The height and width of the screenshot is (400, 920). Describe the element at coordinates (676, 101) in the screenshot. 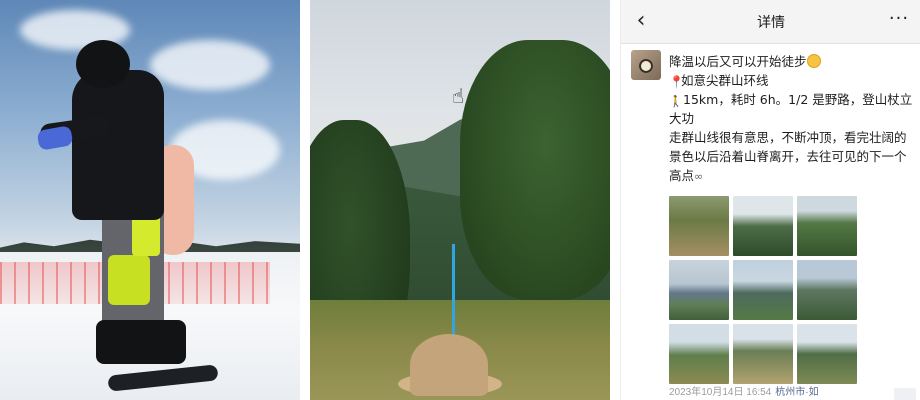

I see `walking-icon: 🚶` at that location.